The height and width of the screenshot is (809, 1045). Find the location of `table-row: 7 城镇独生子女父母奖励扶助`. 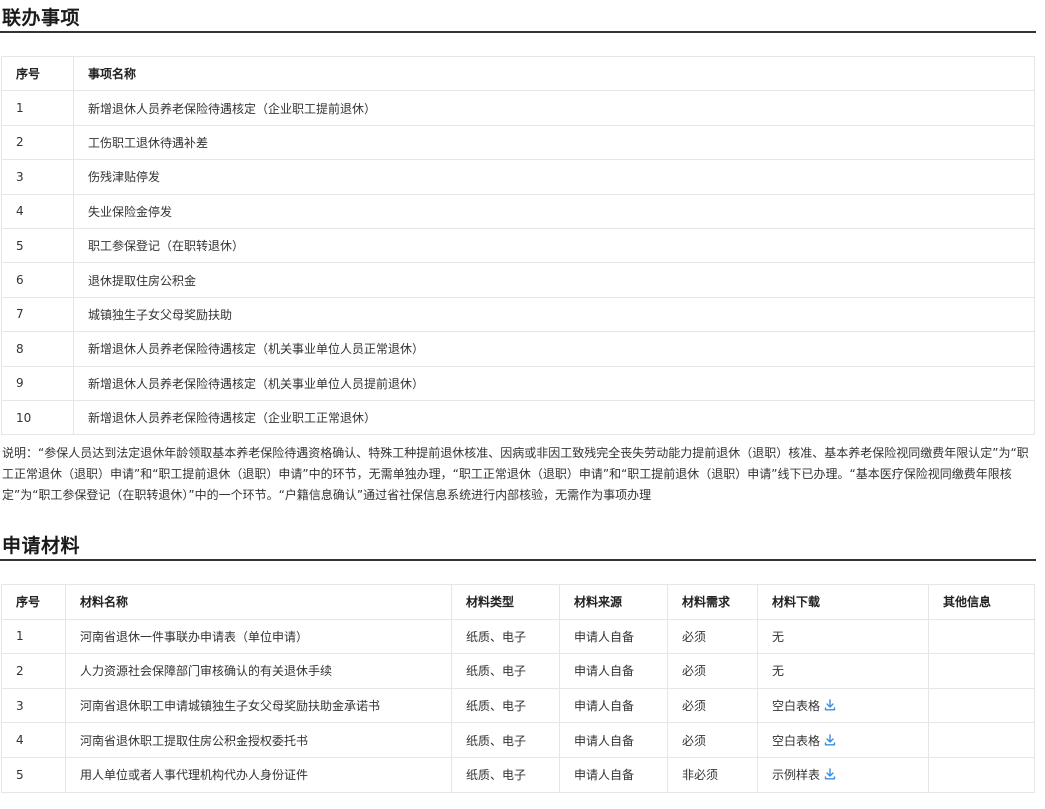

table-row: 7 城镇独生子女父母奖励扶助 is located at coordinates (518, 314).